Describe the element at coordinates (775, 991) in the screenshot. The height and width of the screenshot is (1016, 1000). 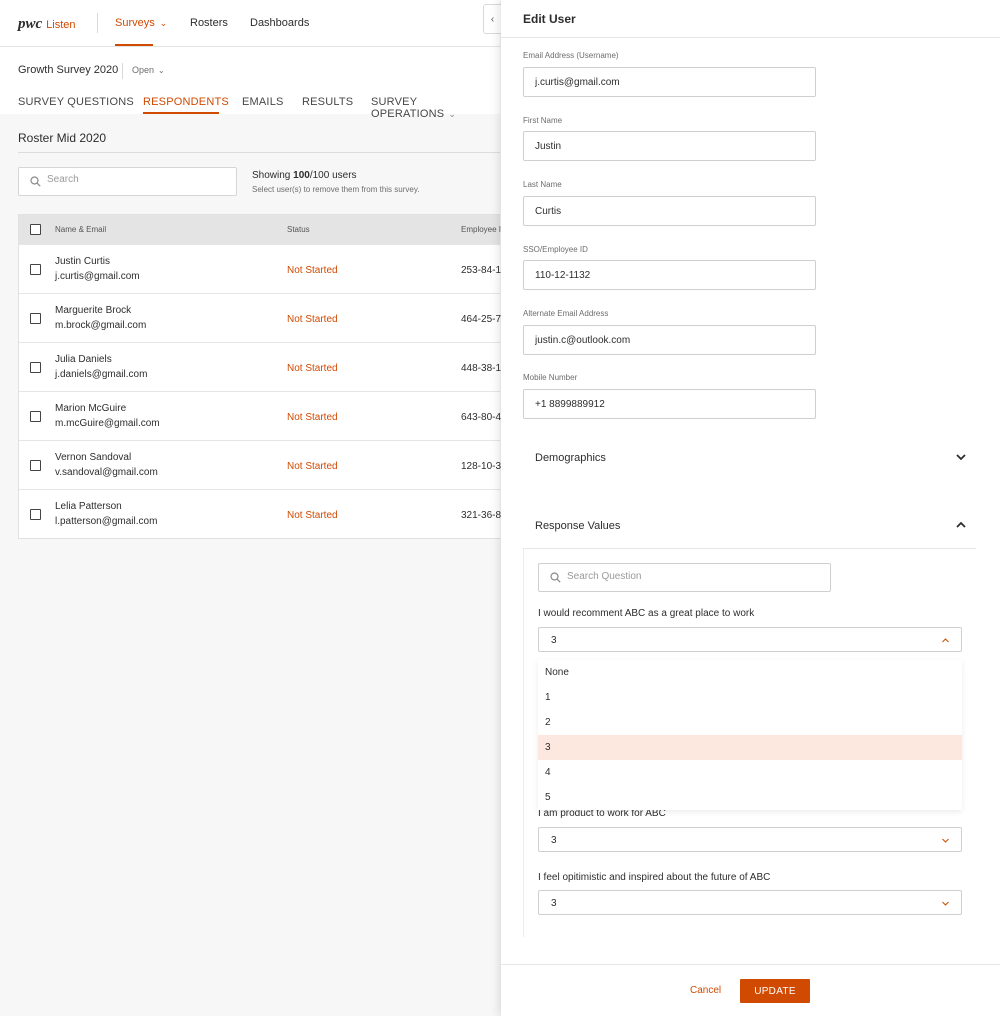
I see `update-button: UPDATE` at that location.